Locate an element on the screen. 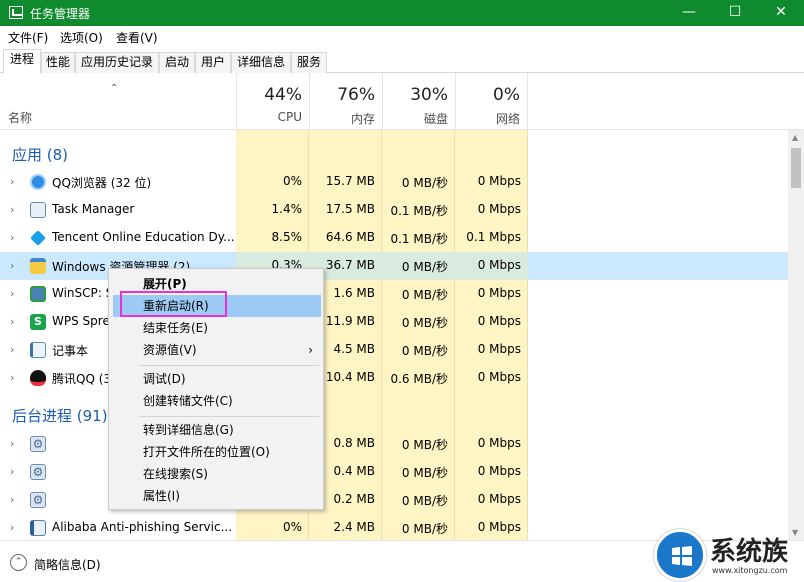  column-memory: 76% 内存 is located at coordinates (345, 101).